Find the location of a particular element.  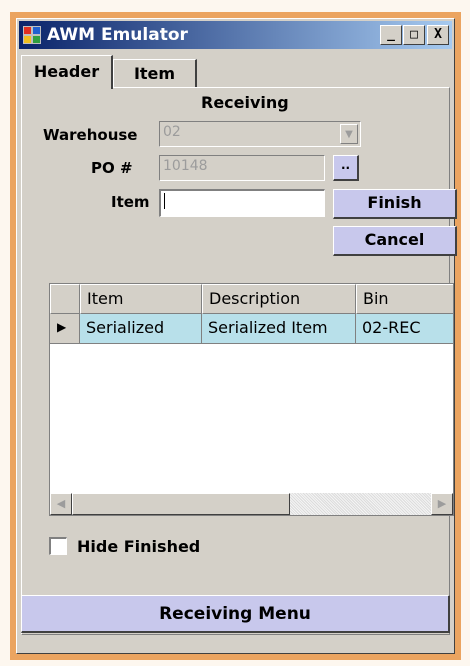

minimize-button: _ is located at coordinates (391, 35).